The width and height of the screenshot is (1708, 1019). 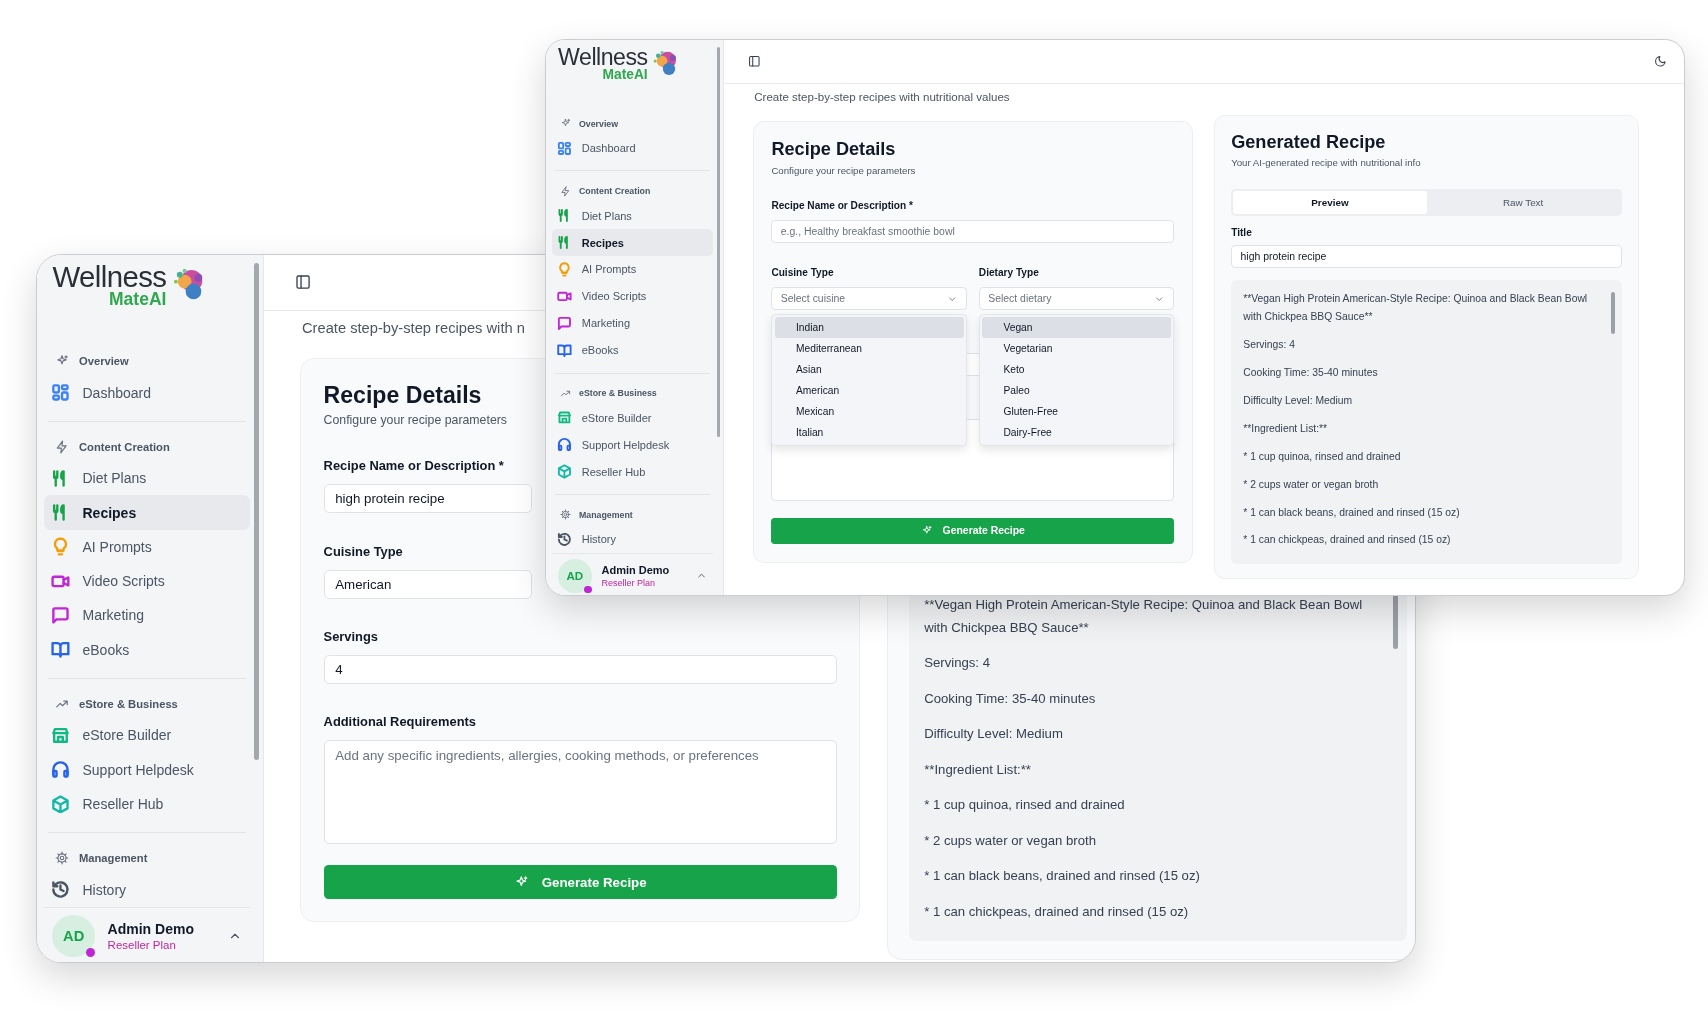 I want to click on field-label: Additional Requirements, so click(x=399, y=722).